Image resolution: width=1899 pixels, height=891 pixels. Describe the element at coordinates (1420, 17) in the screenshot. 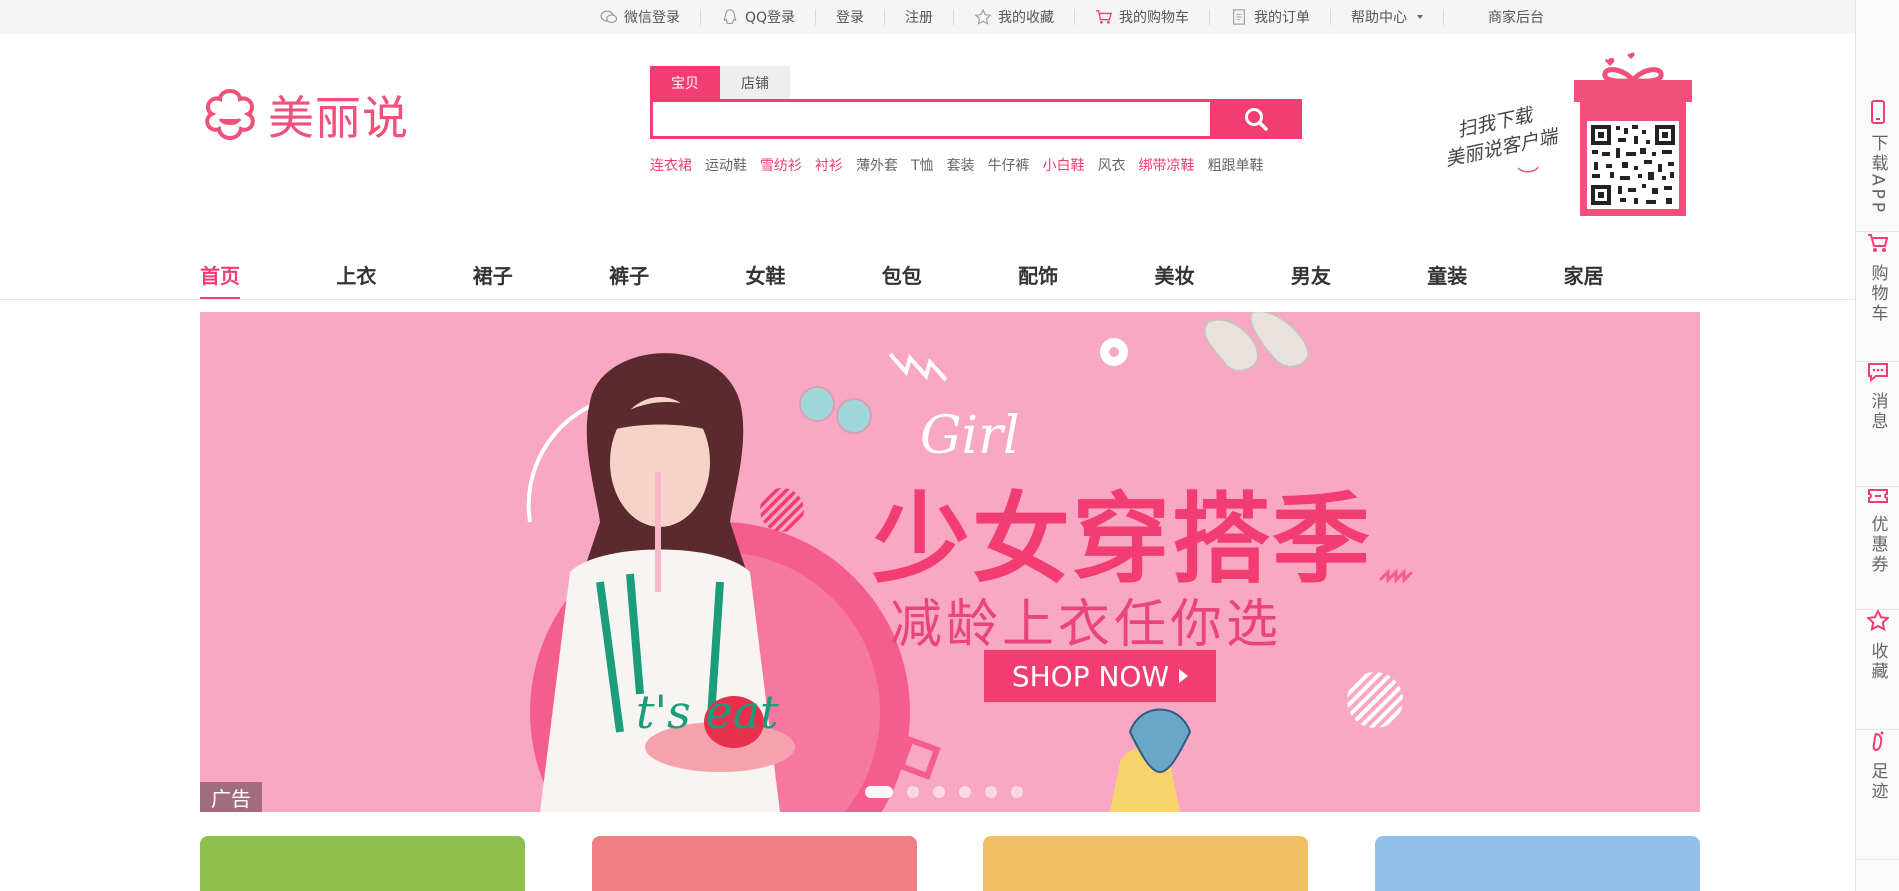

I see `chevron-down-icon` at that location.